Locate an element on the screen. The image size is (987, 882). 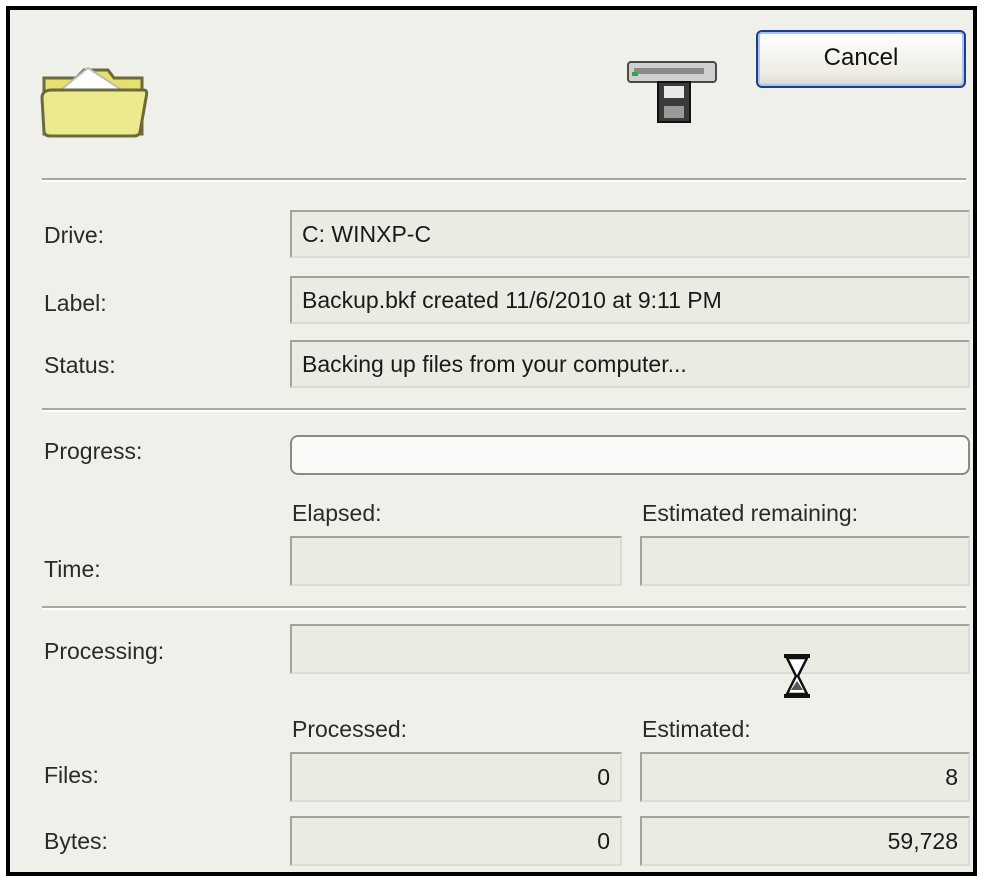
bytes-processed-field: 0 is located at coordinates (456, 841).